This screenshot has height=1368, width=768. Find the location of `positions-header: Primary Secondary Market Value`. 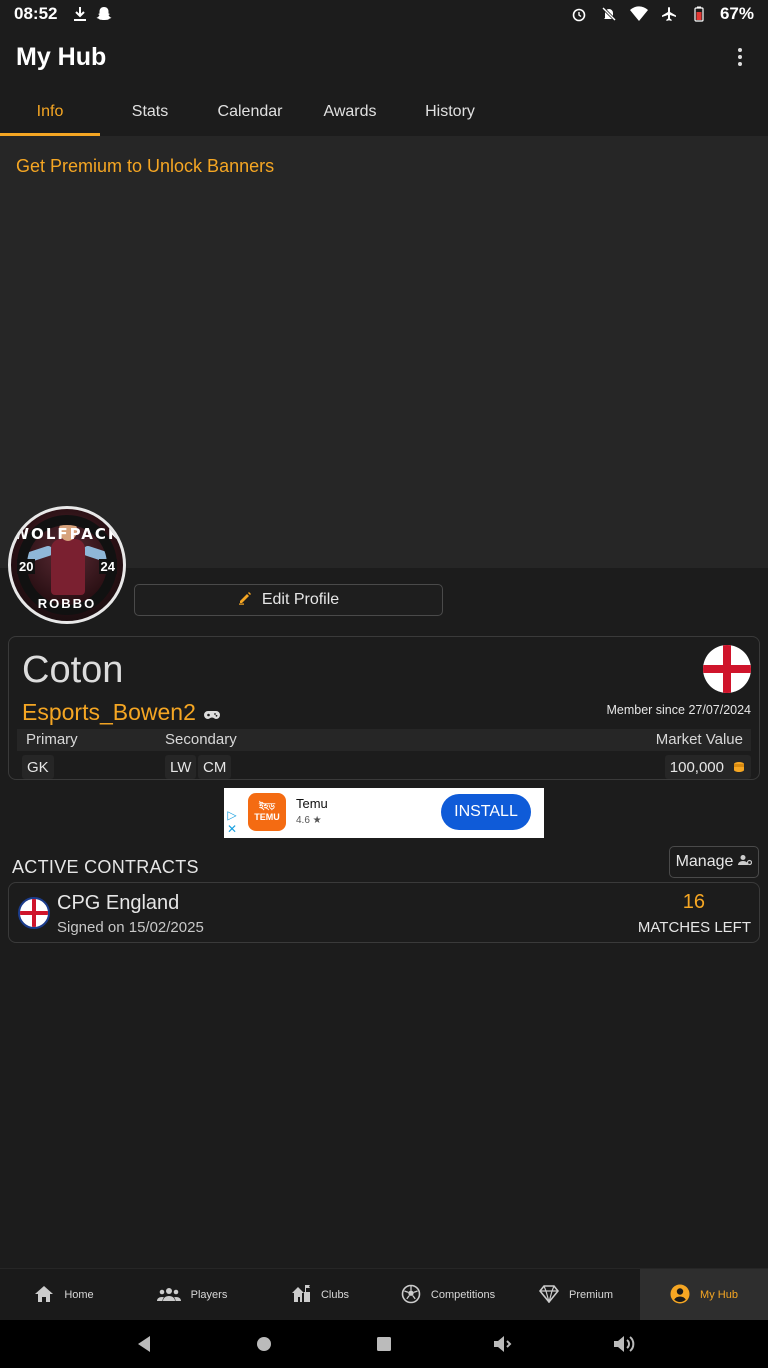

positions-header: Primary Secondary Market Value is located at coordinates (384, 740).